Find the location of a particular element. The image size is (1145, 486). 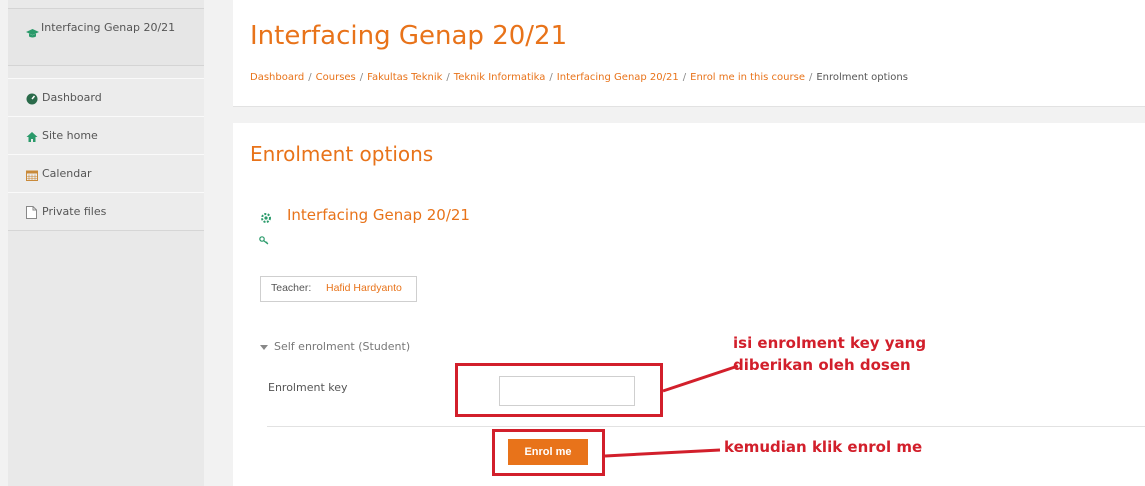

annotation-arrows is located at coordinates (671, 411).